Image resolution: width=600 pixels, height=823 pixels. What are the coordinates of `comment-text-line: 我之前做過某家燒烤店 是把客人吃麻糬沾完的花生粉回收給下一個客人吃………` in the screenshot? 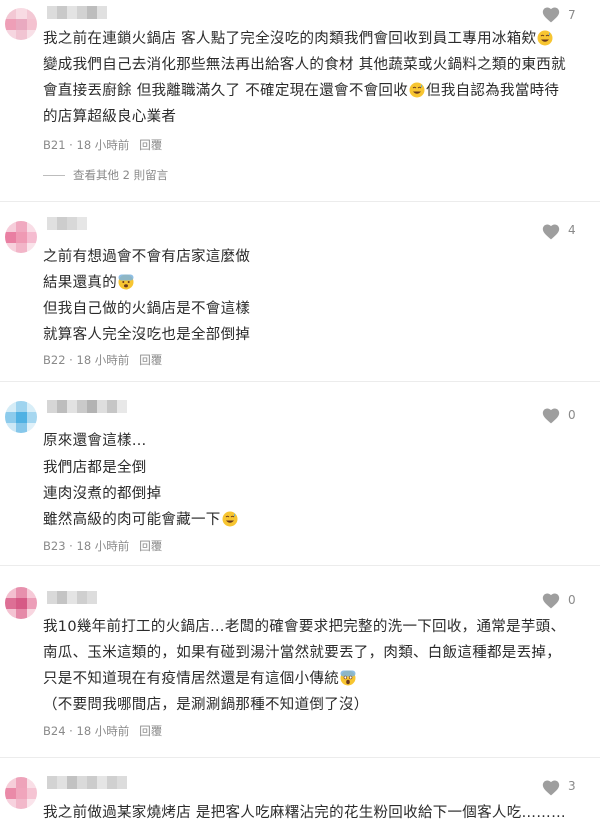 It's located at (304, 813).